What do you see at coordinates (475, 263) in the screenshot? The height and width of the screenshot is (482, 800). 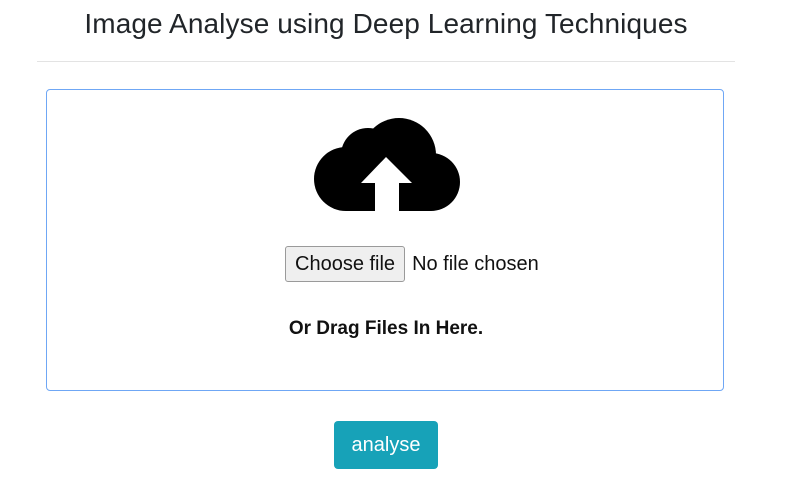 I see `file-status-text: No file chosen` at bounding box center [475, 263].